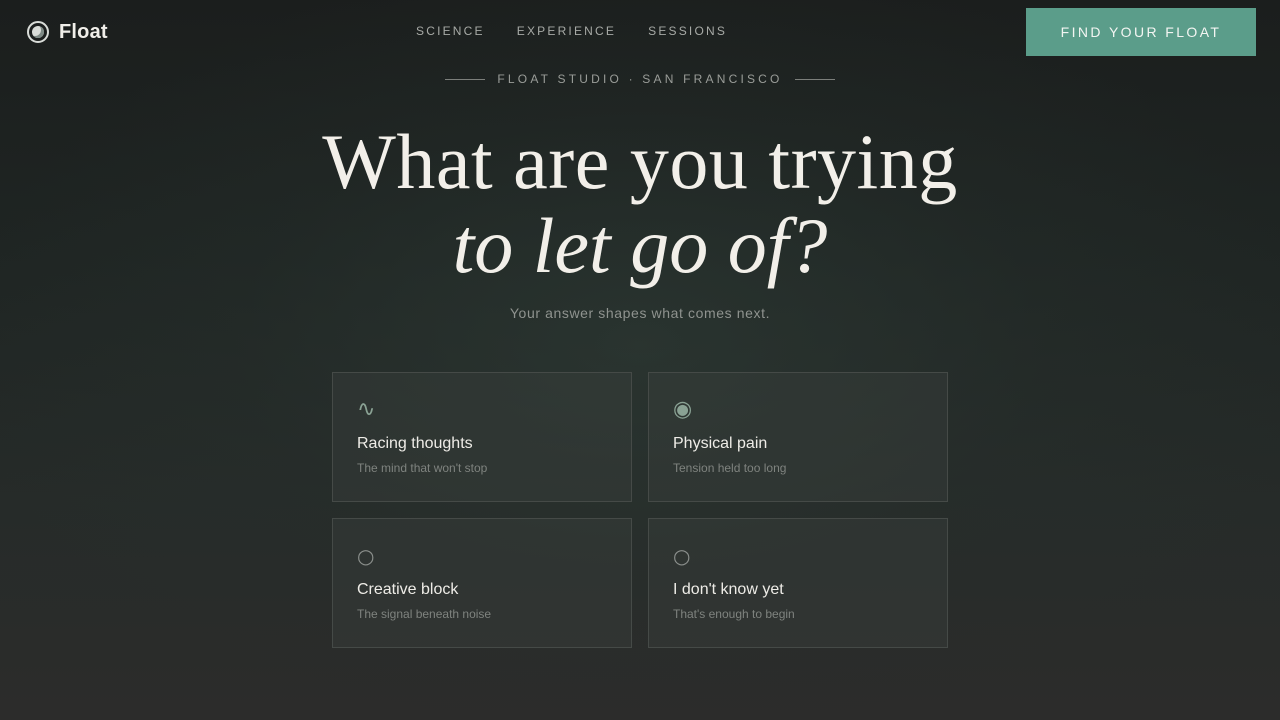  What do you see at coordinates (422, 468) in the screenshot?
I see `option-description: The mind that won't stop` at bounding box center [422, 468].